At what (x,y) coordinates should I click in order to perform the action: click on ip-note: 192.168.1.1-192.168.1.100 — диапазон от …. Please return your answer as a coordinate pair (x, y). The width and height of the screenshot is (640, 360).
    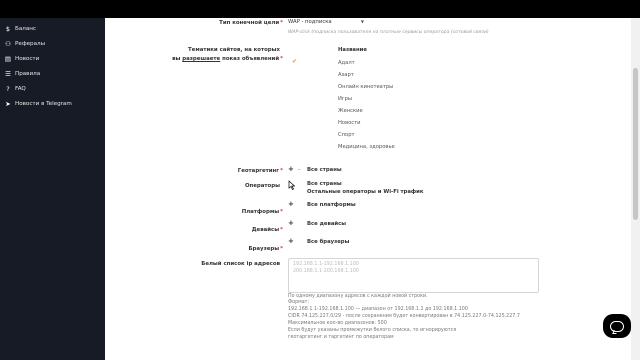
    Looking at the image, I should click on (378, 309).